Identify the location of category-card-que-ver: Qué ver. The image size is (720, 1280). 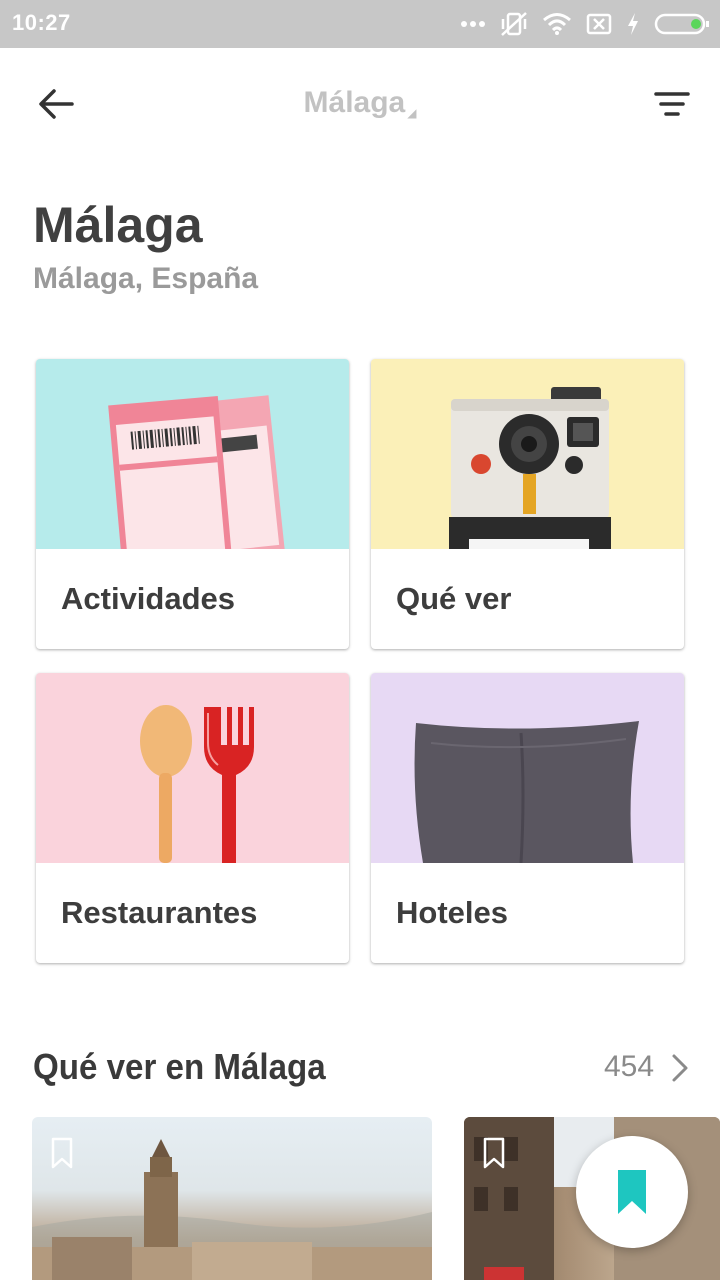
(527, 504).